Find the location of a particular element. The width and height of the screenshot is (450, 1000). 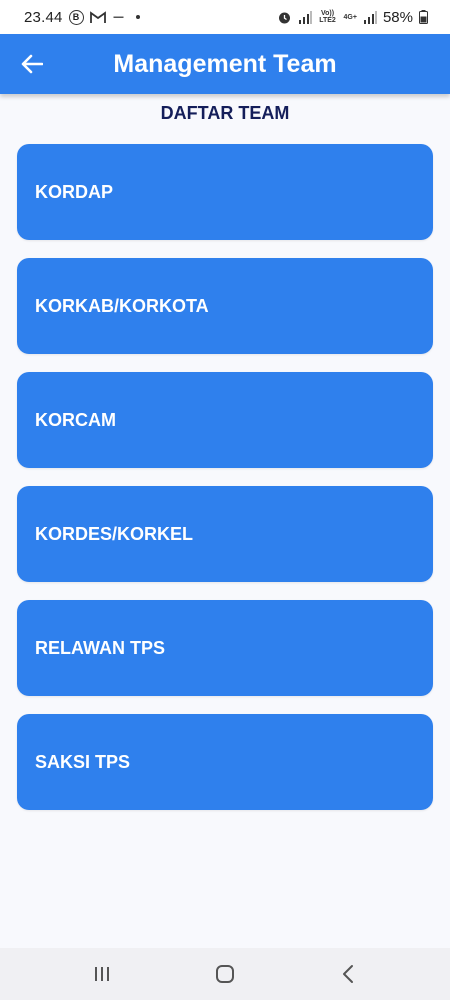

status-left: 23.44 B ▬▬ is located at coordinates (82, 17).